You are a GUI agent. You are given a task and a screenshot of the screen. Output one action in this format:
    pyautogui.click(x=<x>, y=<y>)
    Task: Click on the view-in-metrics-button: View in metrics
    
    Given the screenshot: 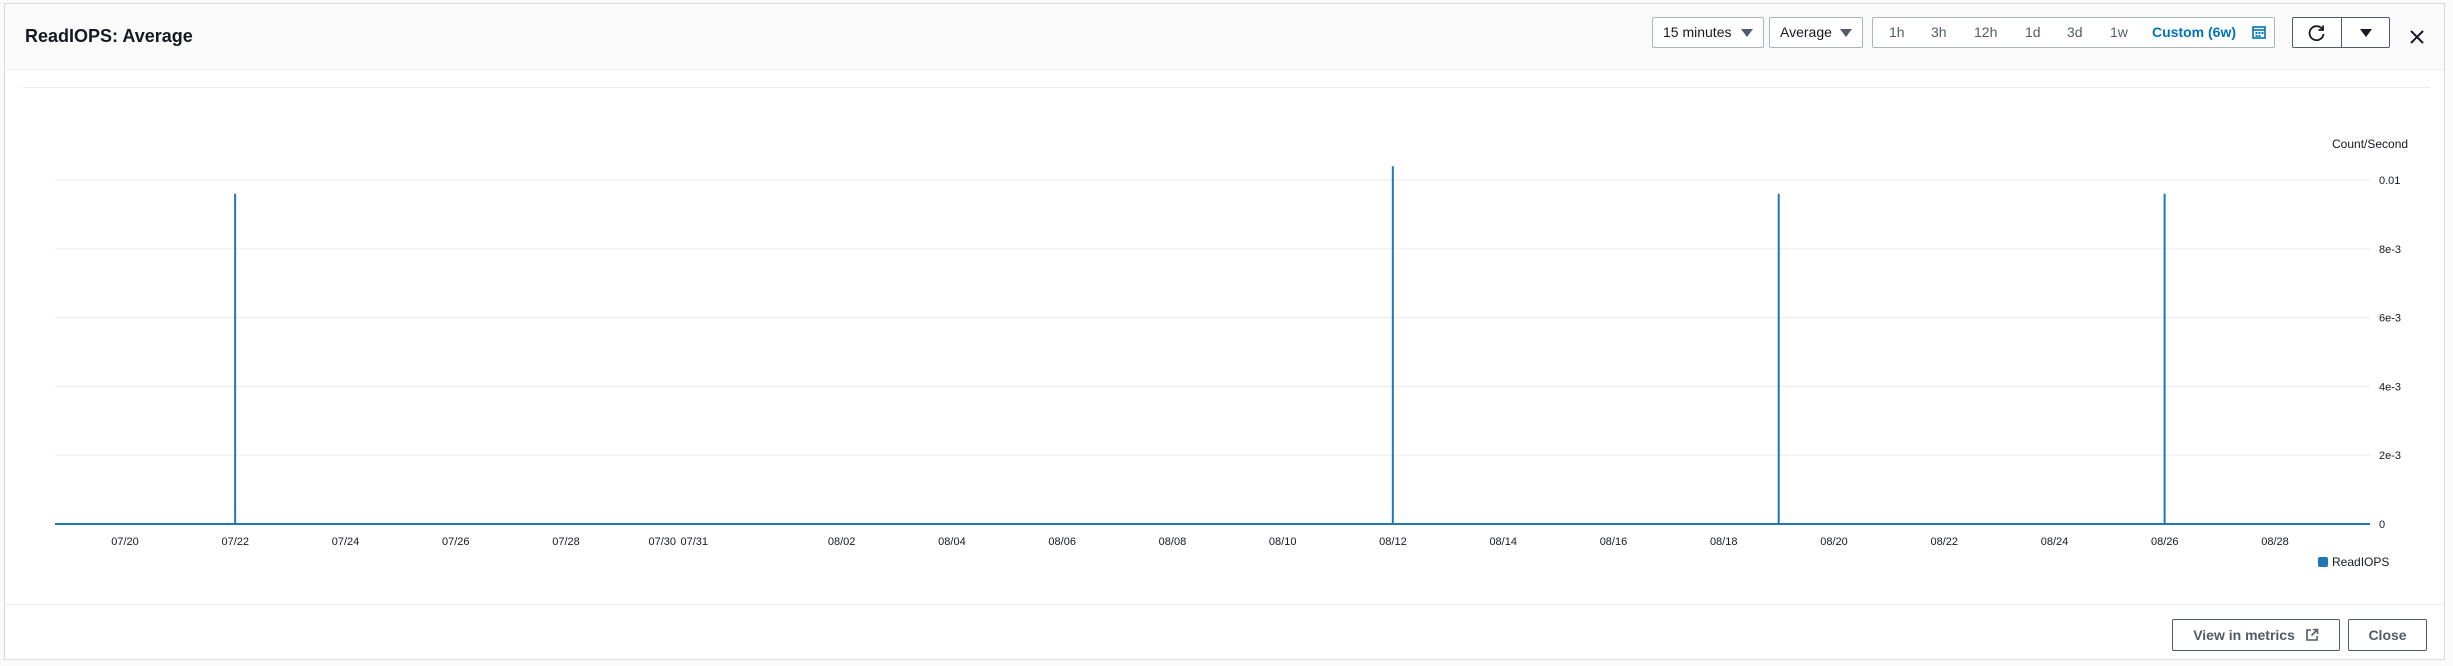 What is the action you would take?
    pyautogui.click(x=2256, y=635)
    